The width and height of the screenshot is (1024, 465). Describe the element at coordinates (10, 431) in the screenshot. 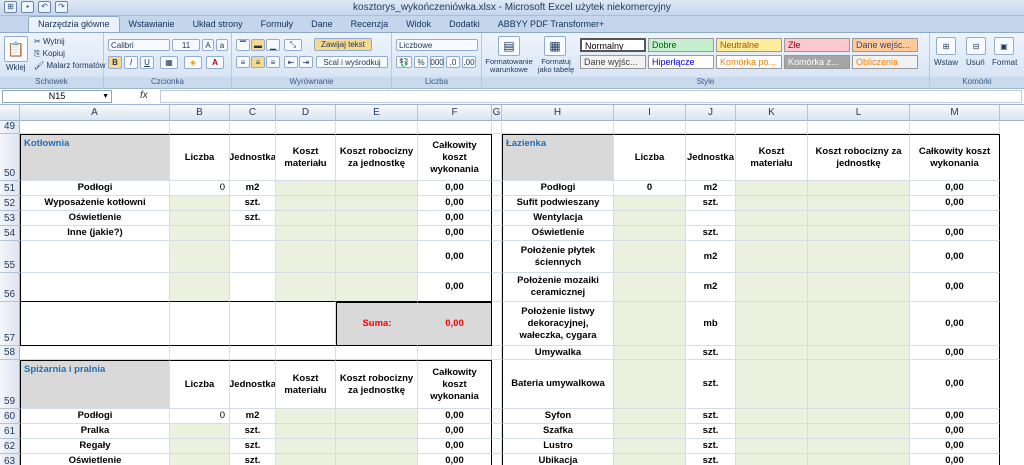

I see `row-header-61: 61` at that location.